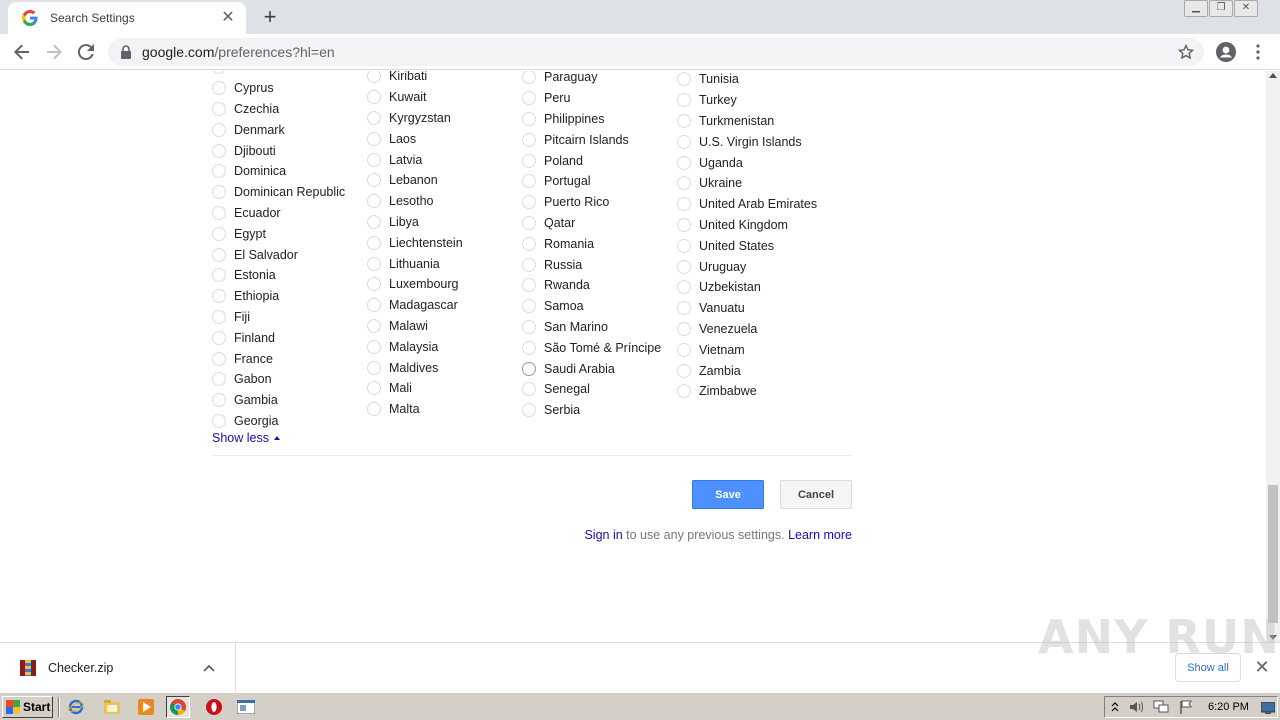 This screenshot has width=1280, height=720. Describe the element at coordinates (599, 160) in the screenshot. I see `region-option: Poland` at that location.